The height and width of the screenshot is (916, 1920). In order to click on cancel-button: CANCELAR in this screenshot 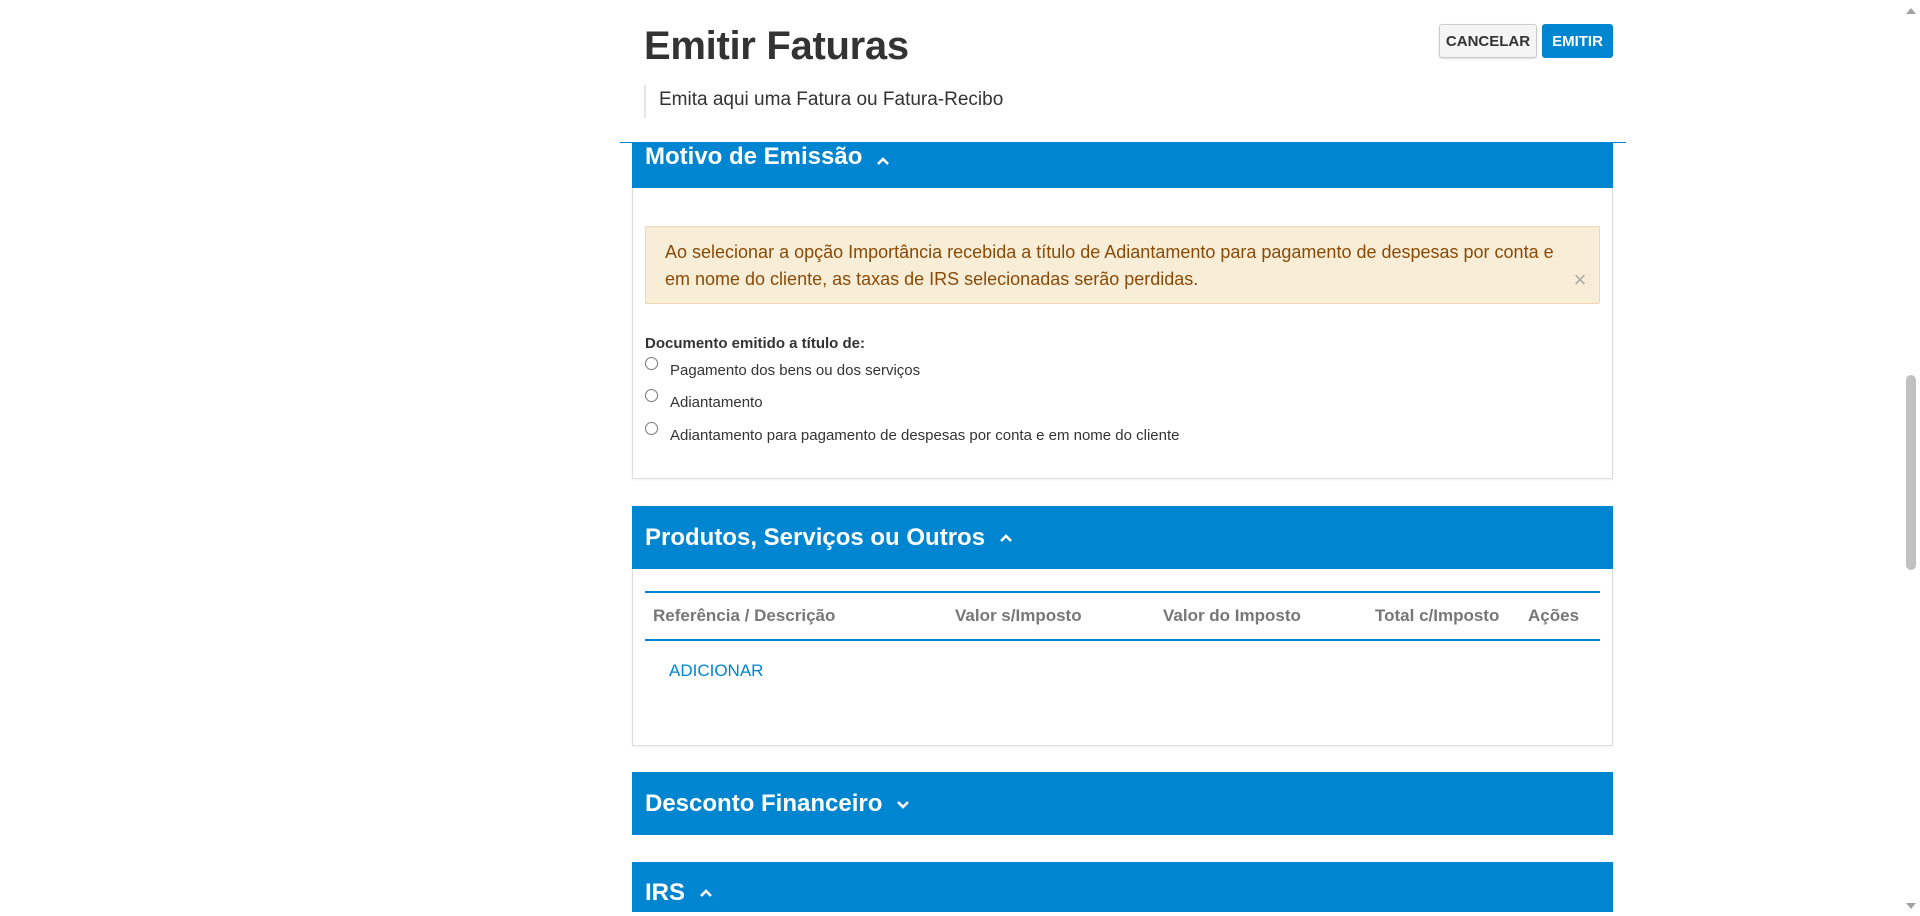, I will do `click(1488, 41)`.